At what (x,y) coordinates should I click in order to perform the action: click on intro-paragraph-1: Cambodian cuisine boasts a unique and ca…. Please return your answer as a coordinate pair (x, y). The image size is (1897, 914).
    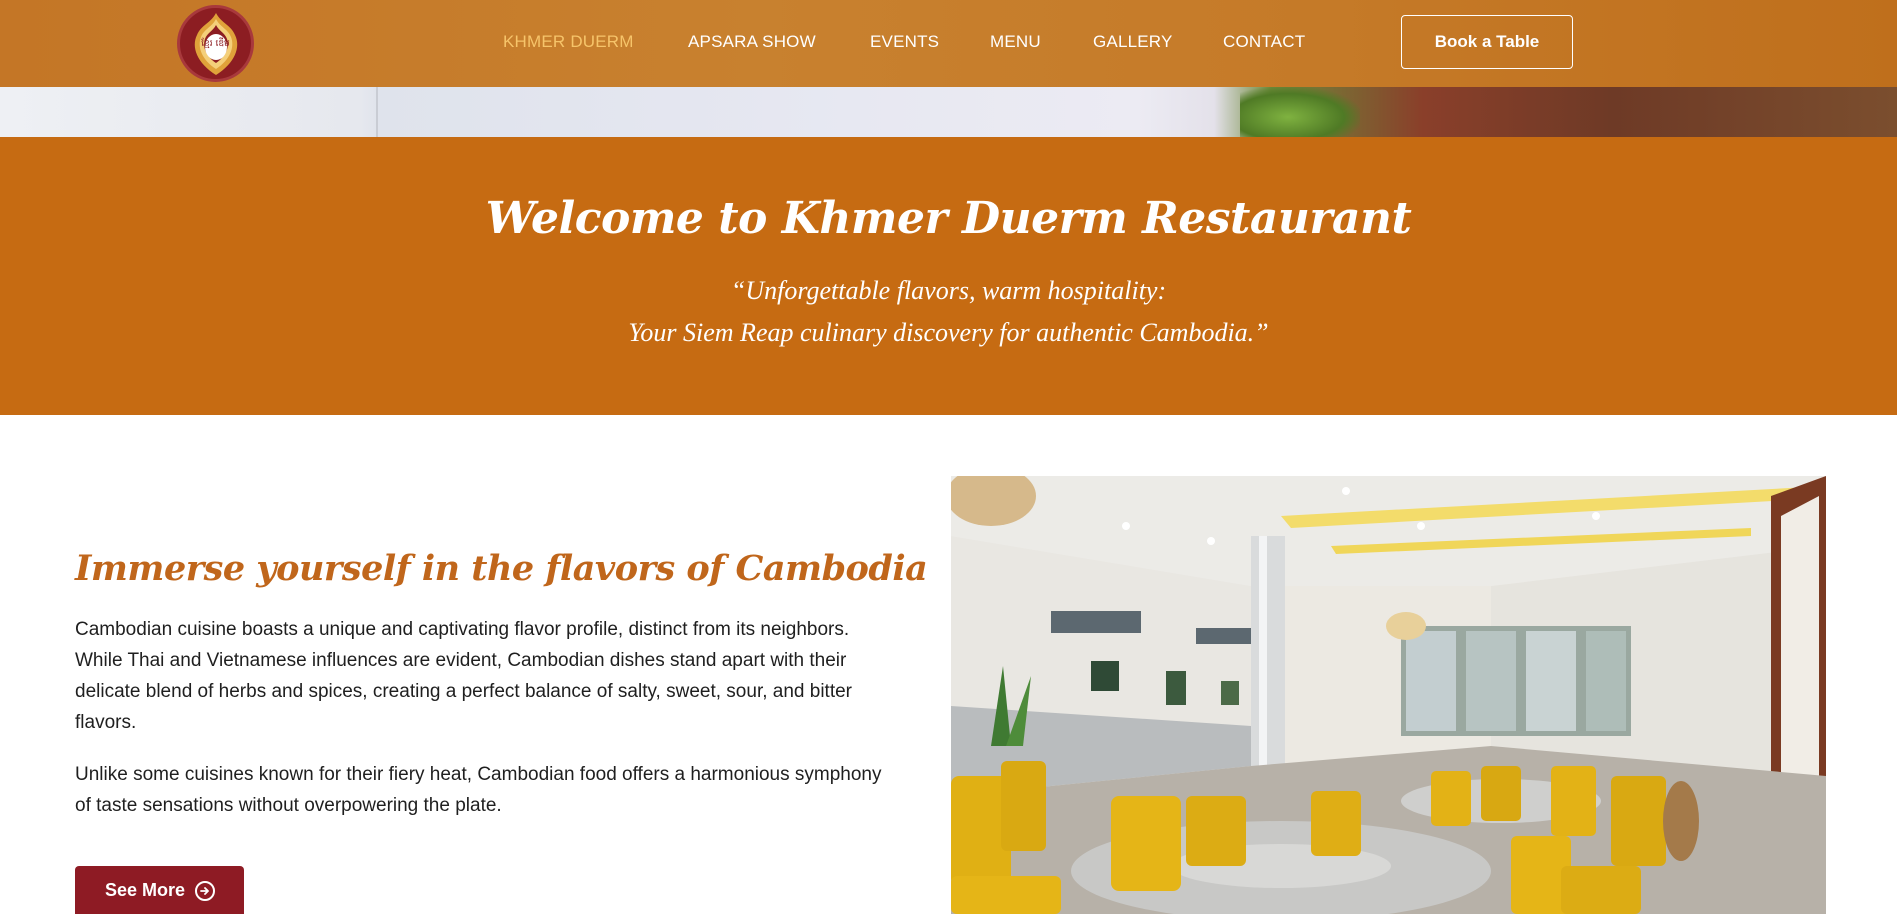
    Looking at the image, I should click on (463, 676).